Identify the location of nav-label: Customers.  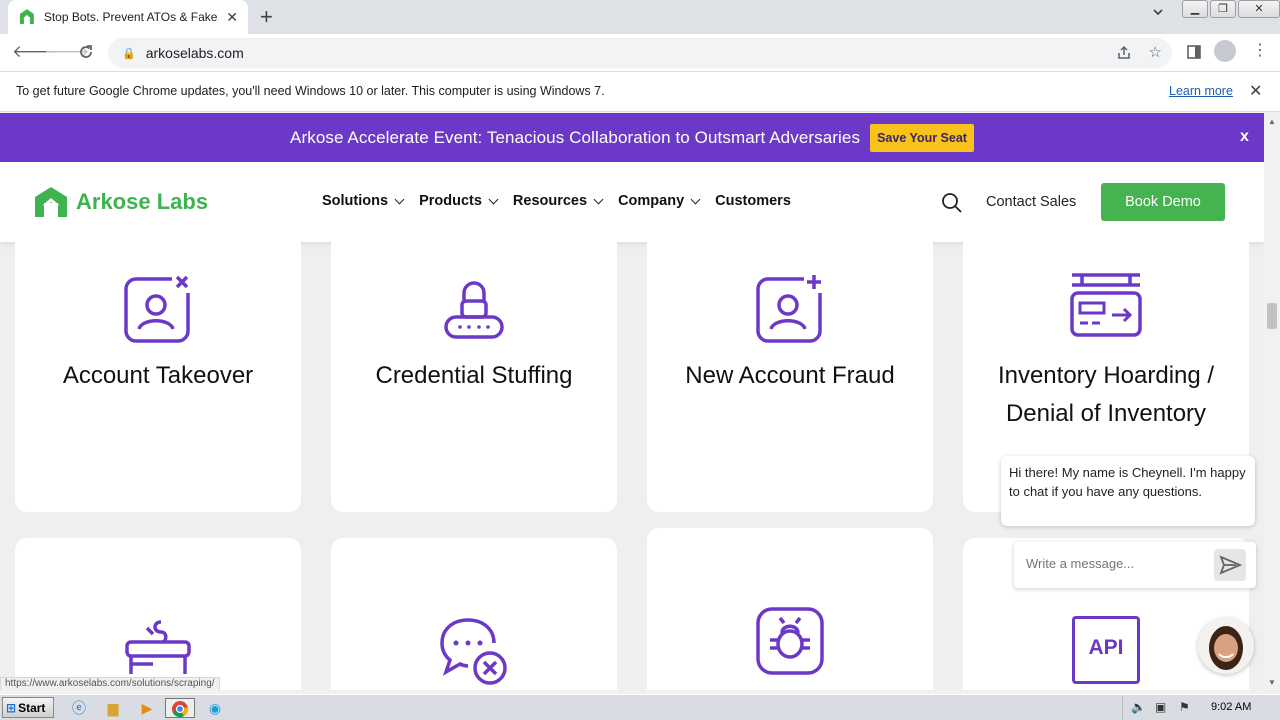
(753, 201).